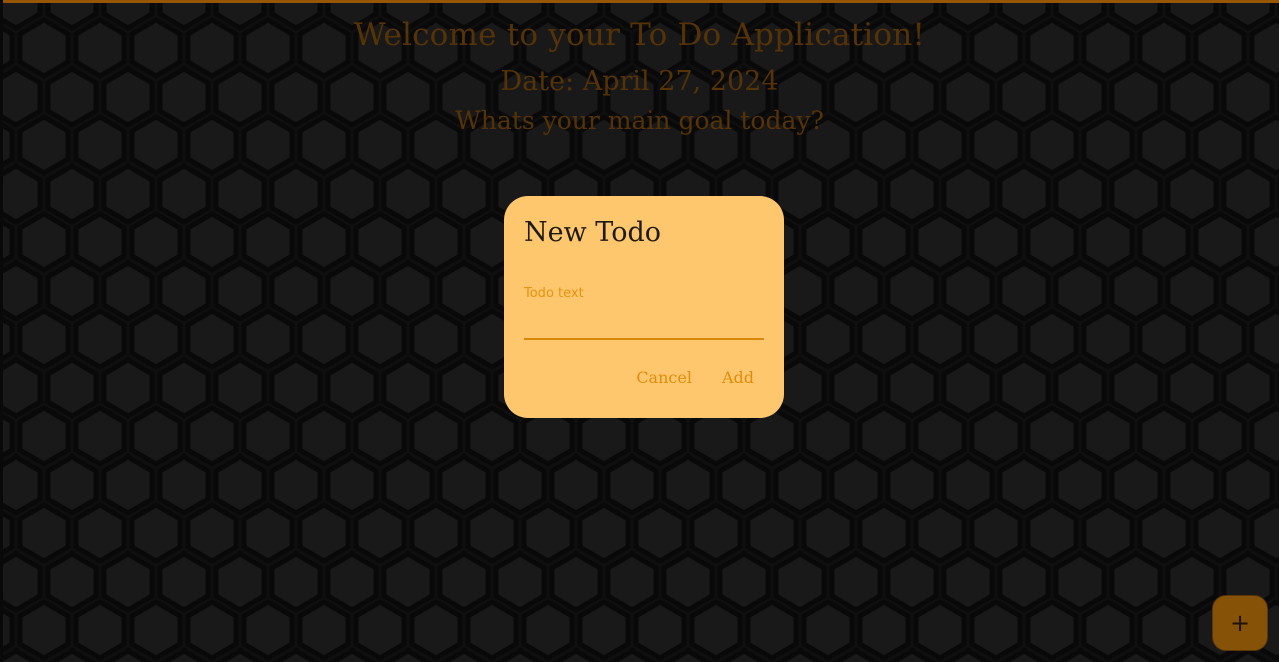 This screenshot has width=1279, height=662. I want to click on add-button: Add, so click(738, 377).